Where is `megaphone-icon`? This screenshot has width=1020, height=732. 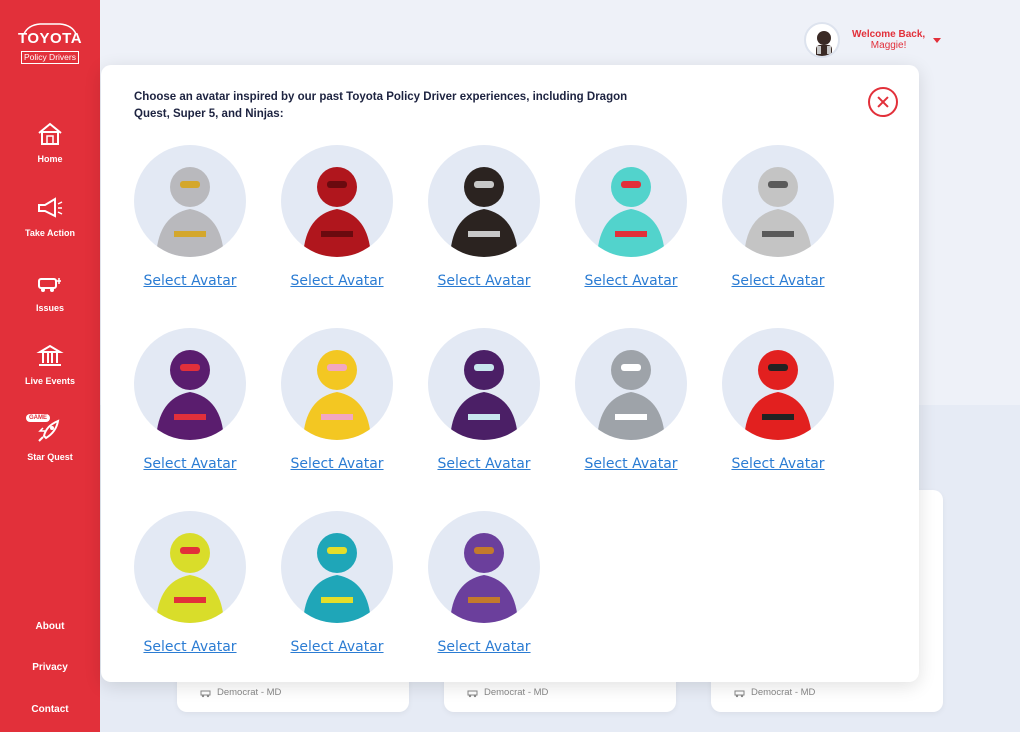
megaphone-icon is located at coordinates (50, 207).